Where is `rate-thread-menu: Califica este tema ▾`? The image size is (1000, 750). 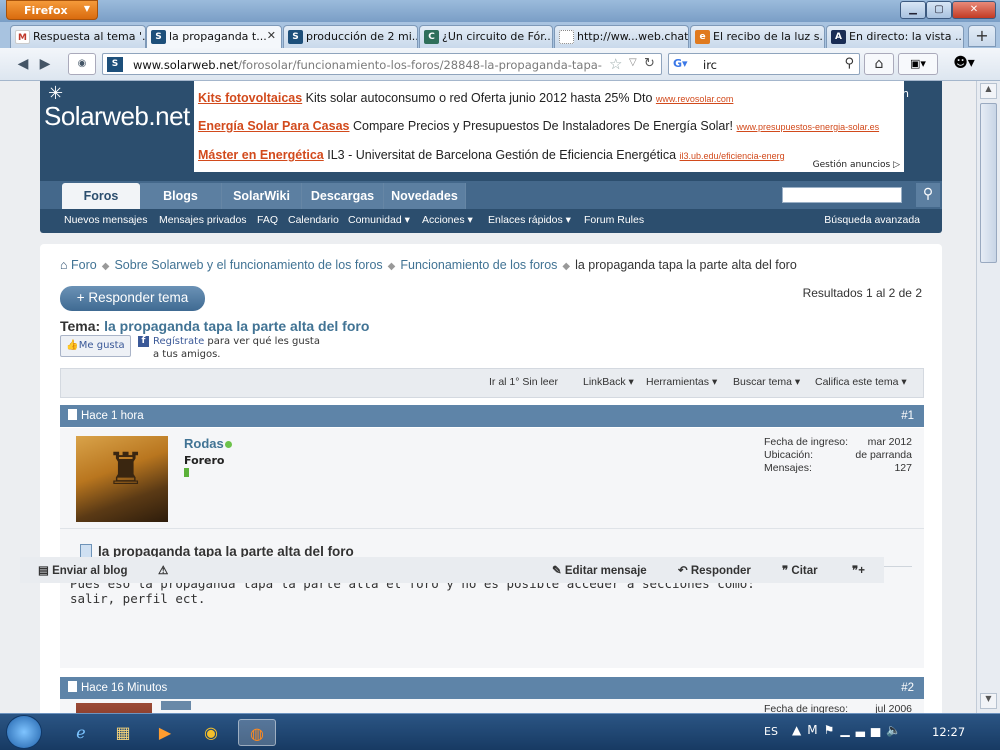
rate-thread-menu: Califica este tema ▾ is located at coordinates (861, 382).